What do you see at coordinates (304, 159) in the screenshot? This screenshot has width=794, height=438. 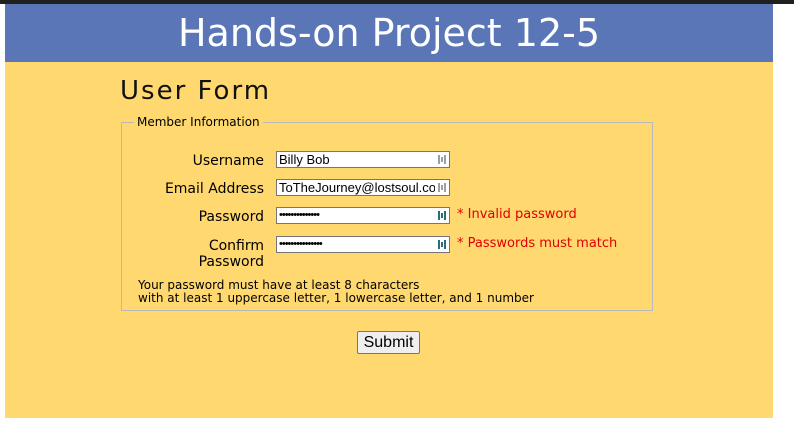 I see `username-value: Billy Bob` at bounding box center [304, 159].